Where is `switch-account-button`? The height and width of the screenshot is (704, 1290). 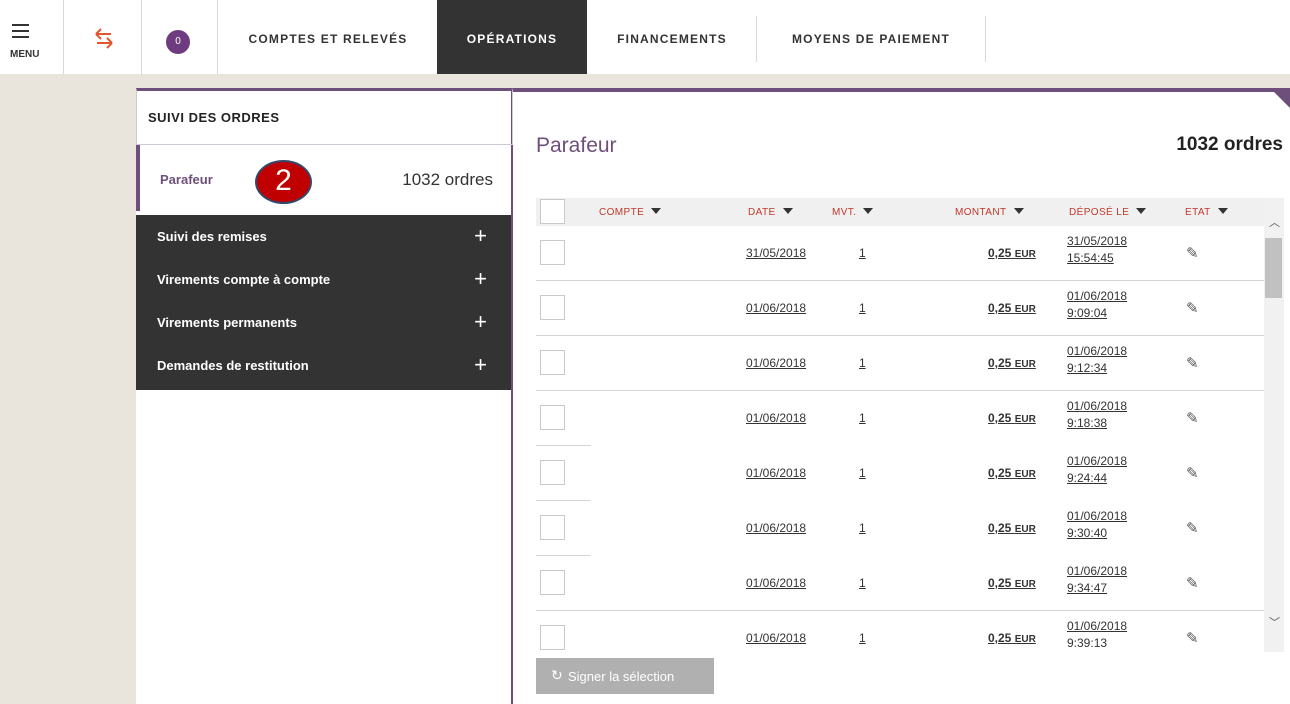 switch-account-button is located at coordinates (103, 37).